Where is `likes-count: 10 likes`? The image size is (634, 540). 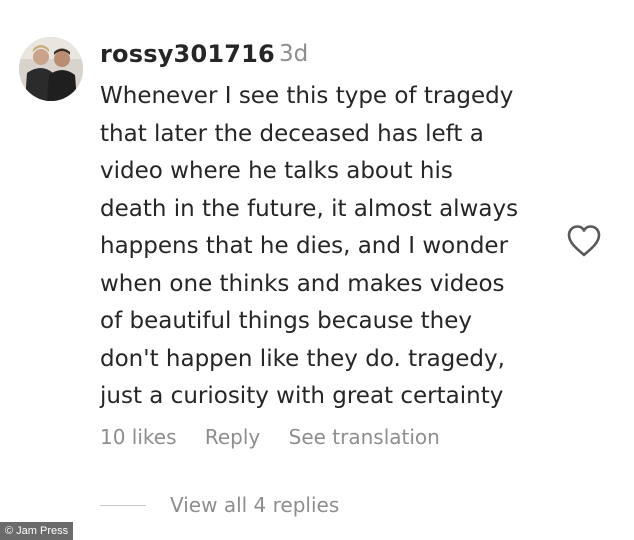
likes-count: 10 likes is located at coordinates (138, 437).